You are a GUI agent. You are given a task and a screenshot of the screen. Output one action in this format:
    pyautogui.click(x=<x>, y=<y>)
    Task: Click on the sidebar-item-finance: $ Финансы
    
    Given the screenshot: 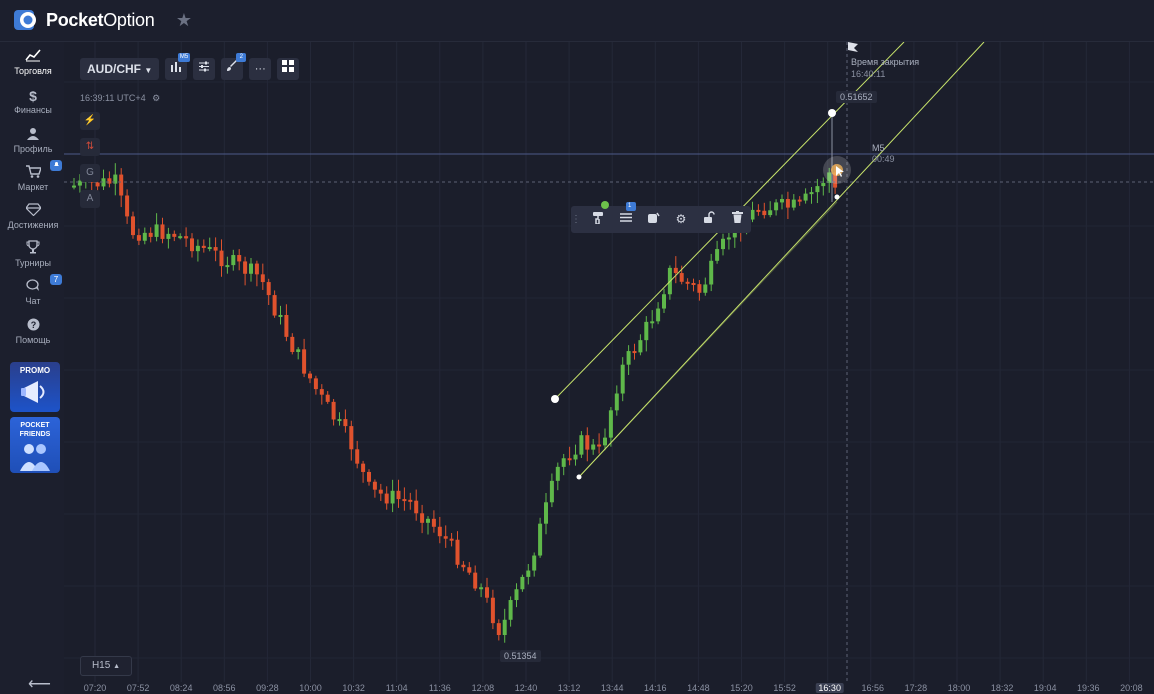 What is the action you would take?
    pyautogui.click(x=33, y=104)
    